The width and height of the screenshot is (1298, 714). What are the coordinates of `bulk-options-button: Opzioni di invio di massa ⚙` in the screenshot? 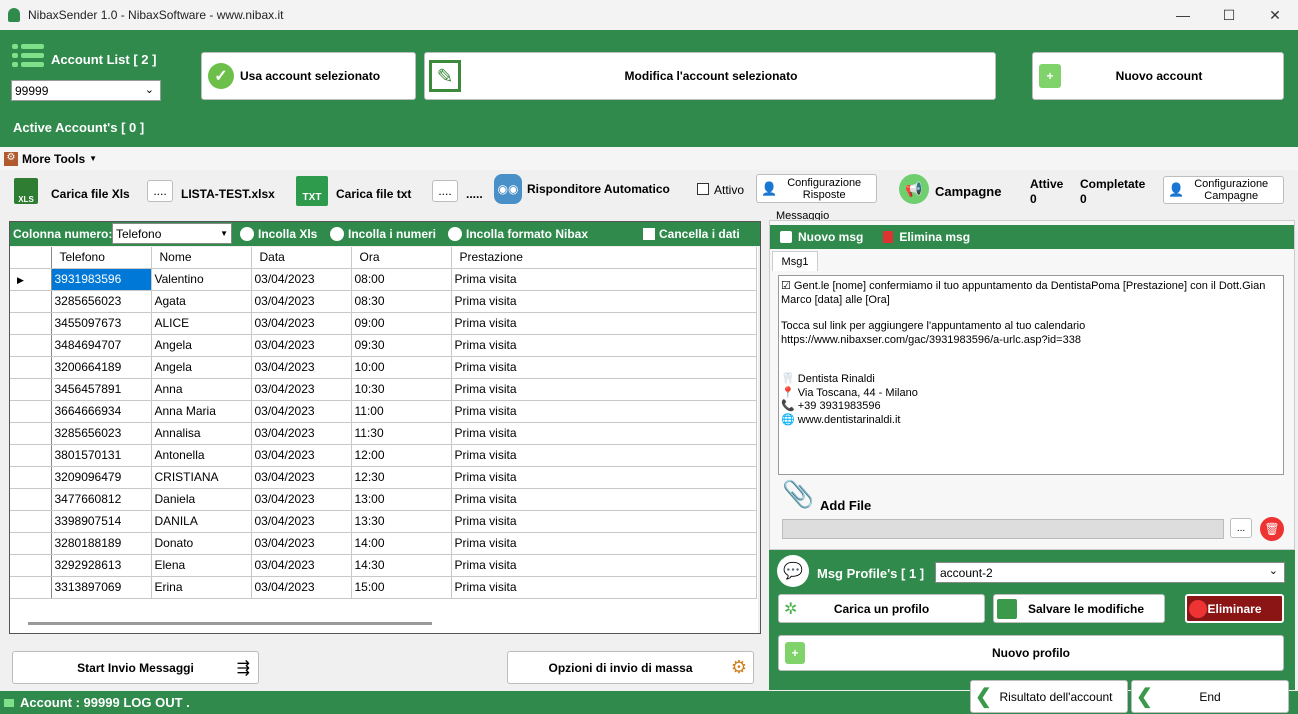 It's located at (630, 667).